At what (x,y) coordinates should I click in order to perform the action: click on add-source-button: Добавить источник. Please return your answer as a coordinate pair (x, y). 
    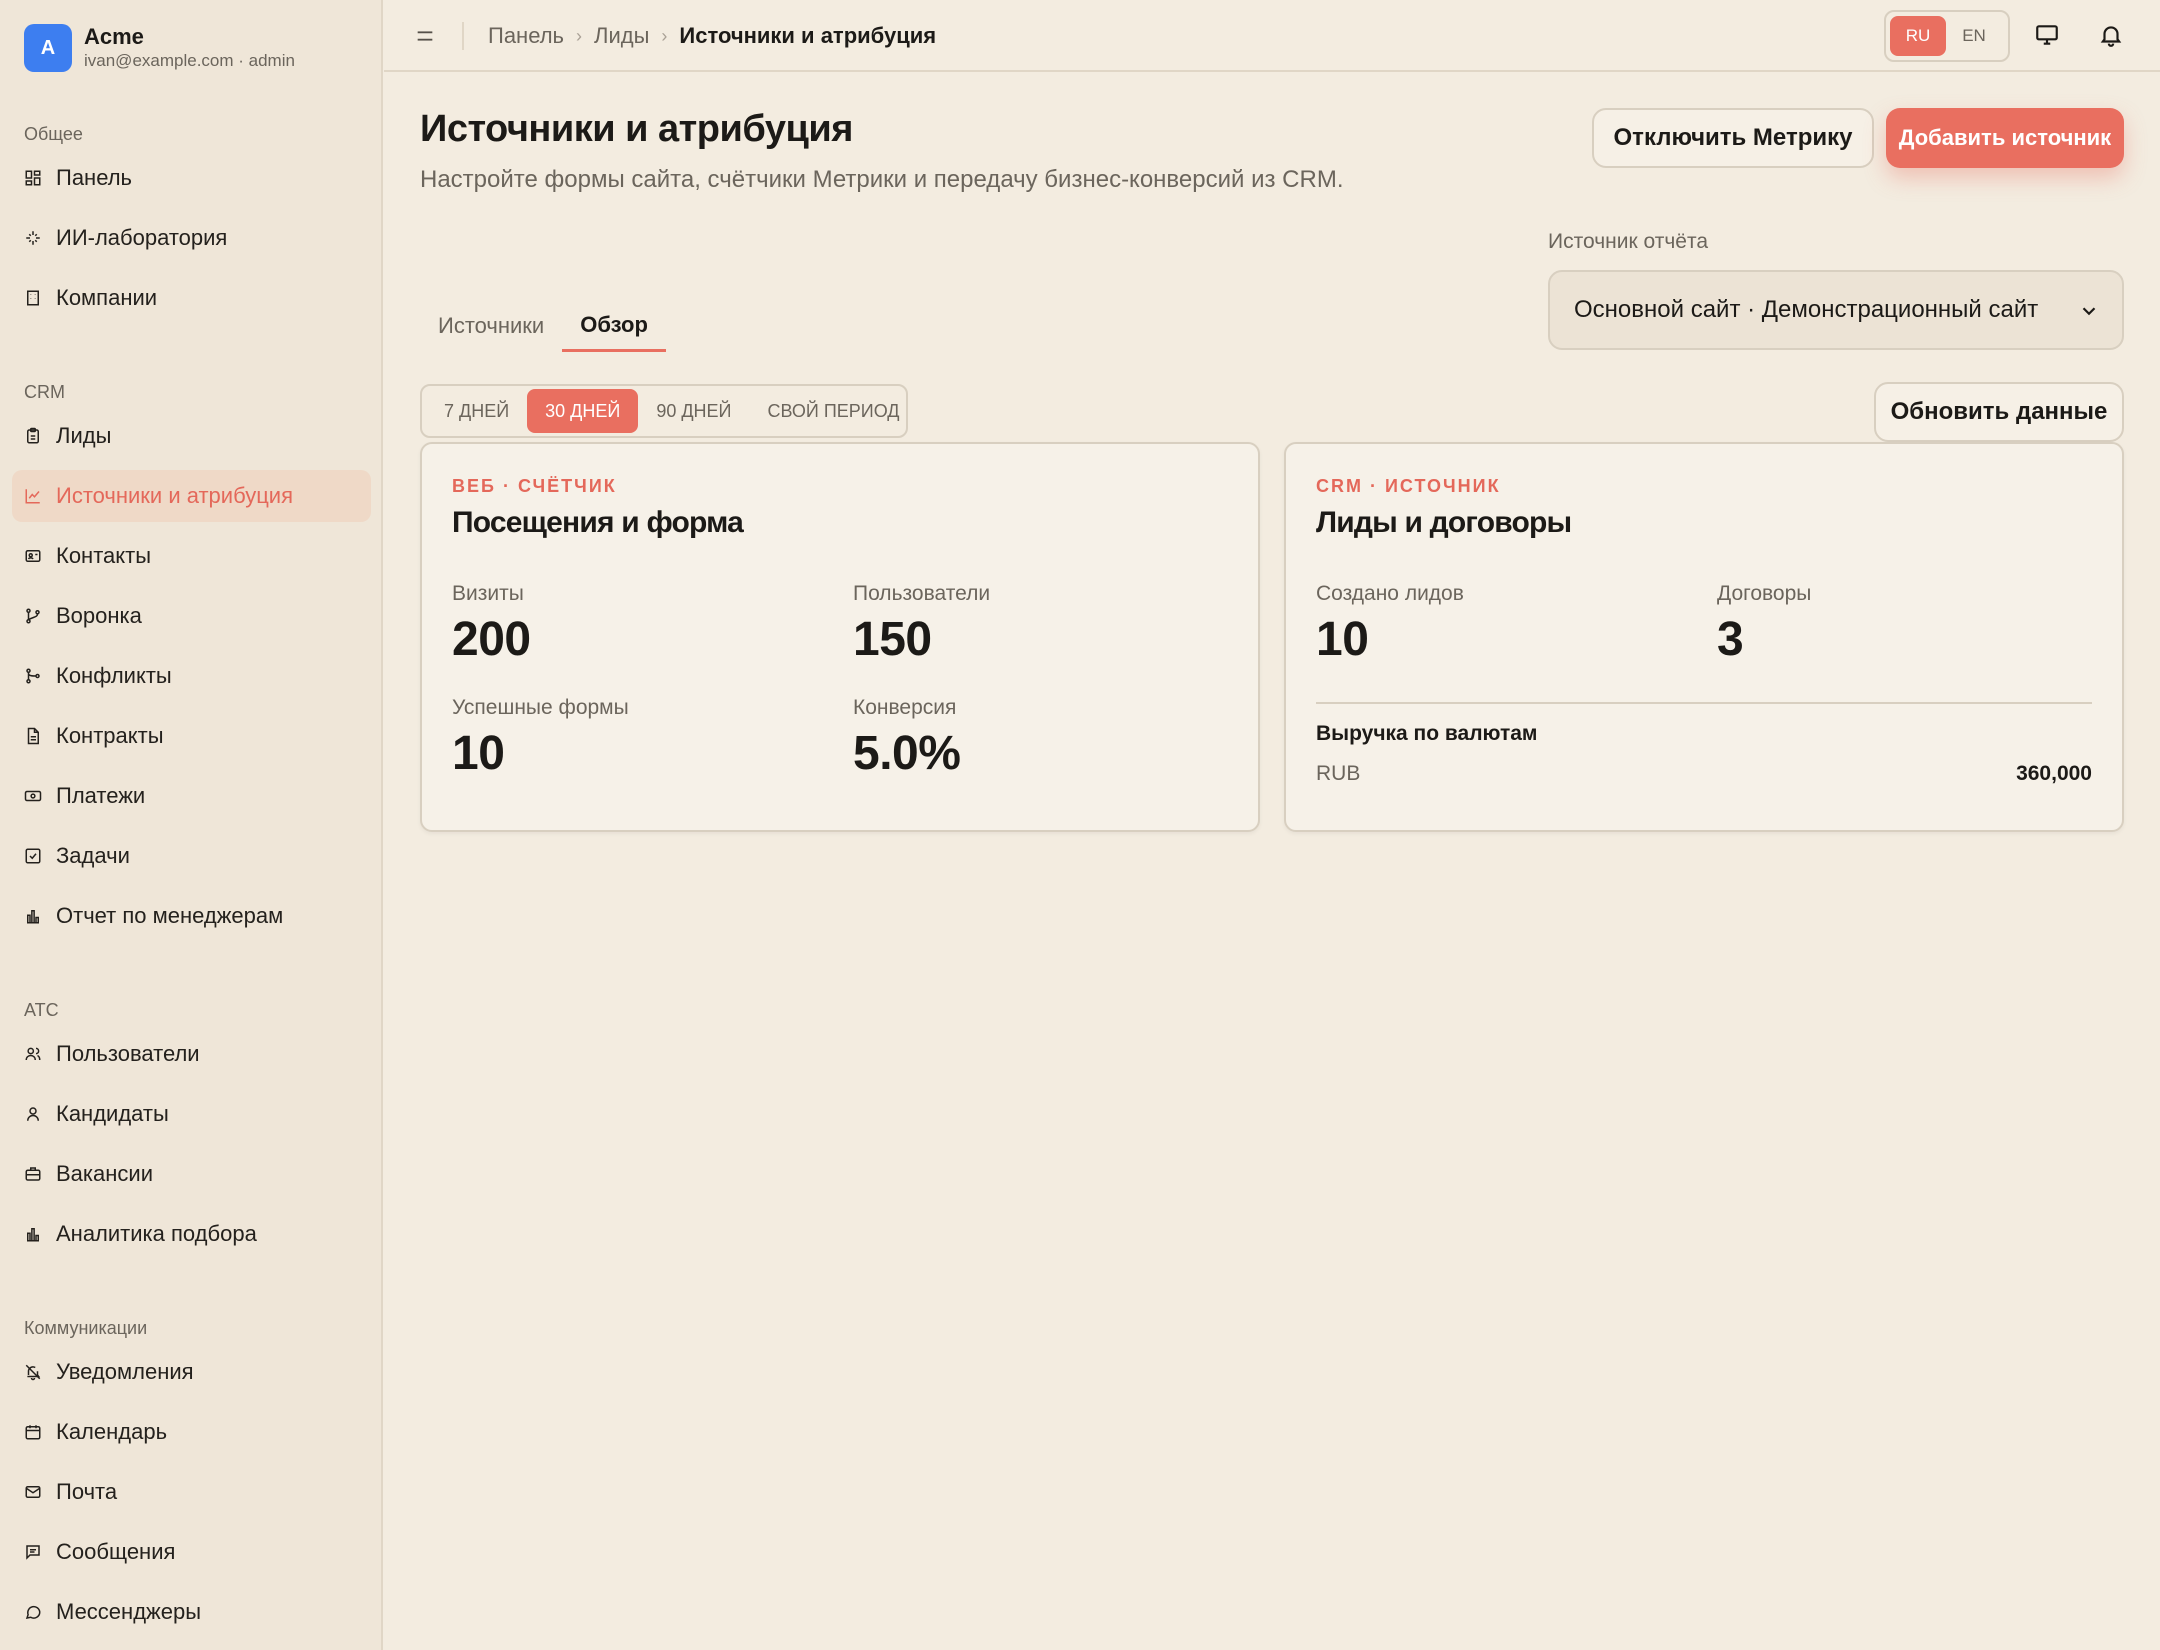
    Looking at the image, I should click on (2005, 138).